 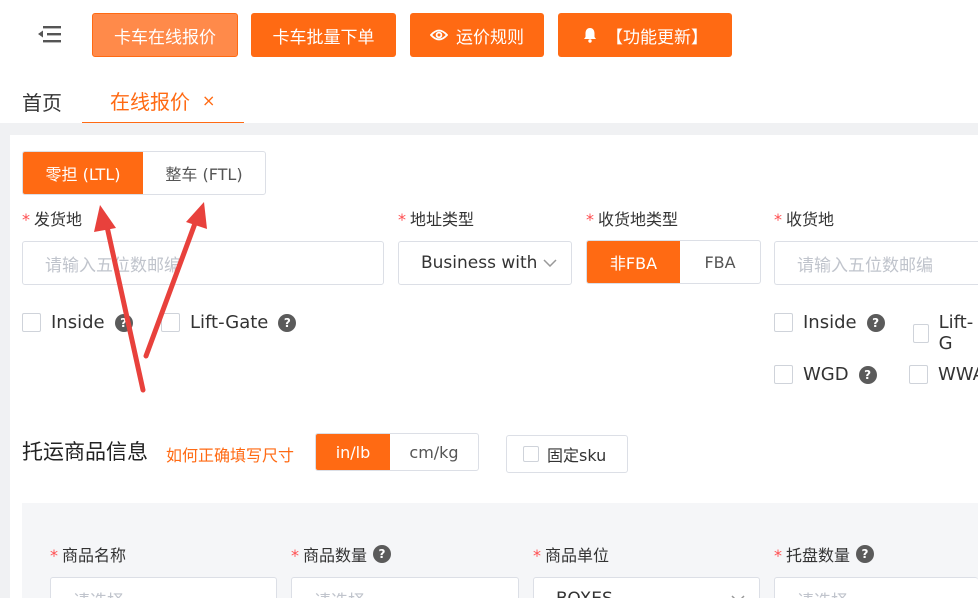 What do you see at coordinates (720, 262) in the screenshot?
I see `dest-type-fba-option: FBA` at bounding box center [720, 262].